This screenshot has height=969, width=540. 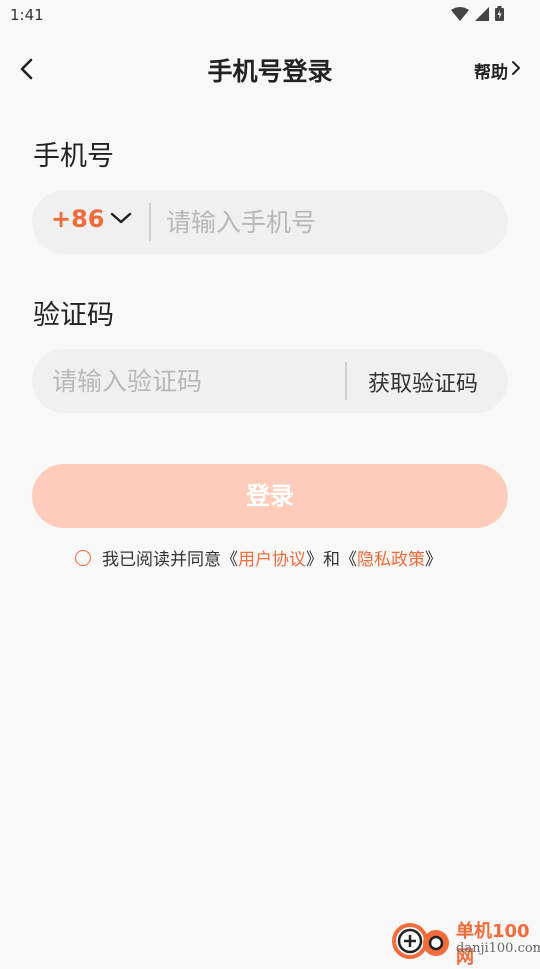 What do you see at coordinates (272, 557) in the screenshot?
I see `user-agreement-link: 用户协议` at bounding box center [272, 557].